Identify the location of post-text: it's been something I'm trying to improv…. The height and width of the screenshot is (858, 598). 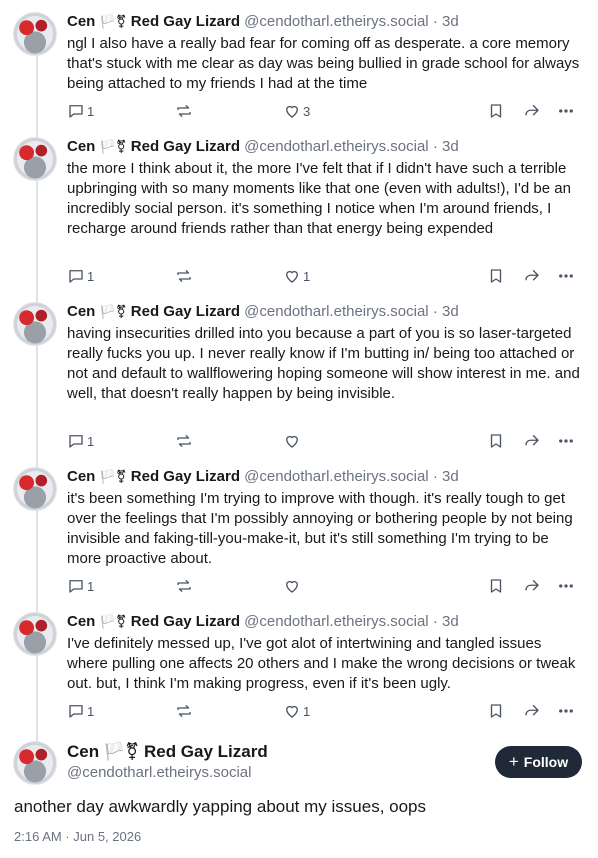
(320, 528).